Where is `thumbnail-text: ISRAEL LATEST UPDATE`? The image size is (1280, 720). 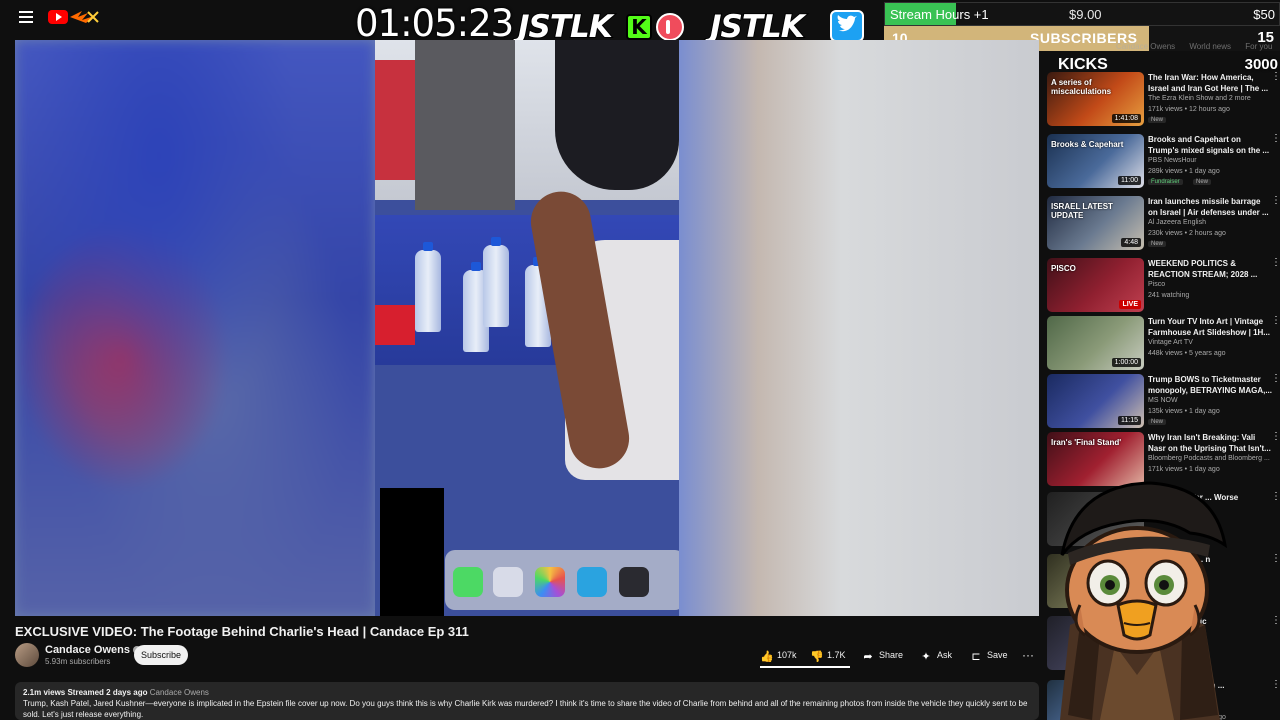
thumbnail-text: ISRAEL LATEST UPDATE is located at coordinates (1082, 211).